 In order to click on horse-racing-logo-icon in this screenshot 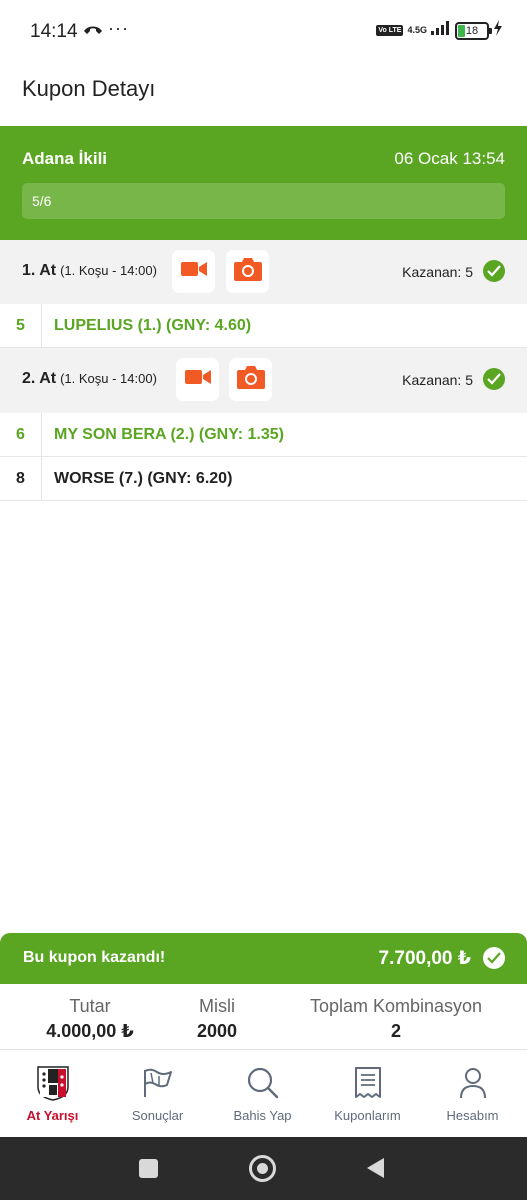, I will do `click(53, 1083)`.